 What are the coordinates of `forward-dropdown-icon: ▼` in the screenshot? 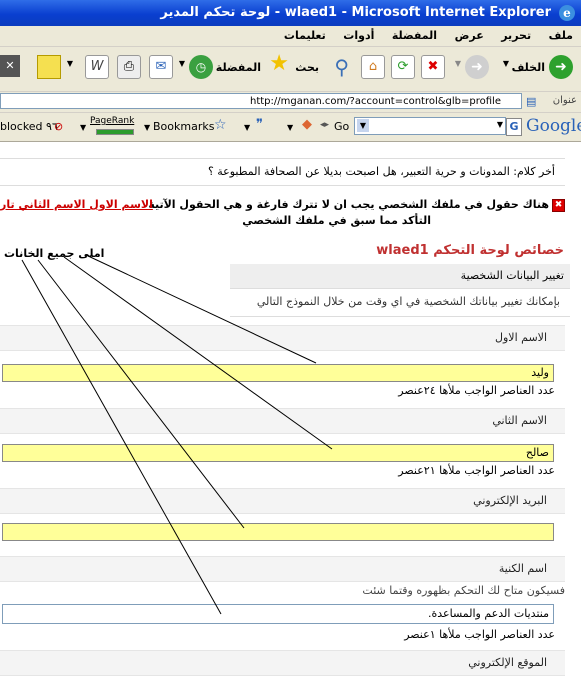 It's located at (458, 63).